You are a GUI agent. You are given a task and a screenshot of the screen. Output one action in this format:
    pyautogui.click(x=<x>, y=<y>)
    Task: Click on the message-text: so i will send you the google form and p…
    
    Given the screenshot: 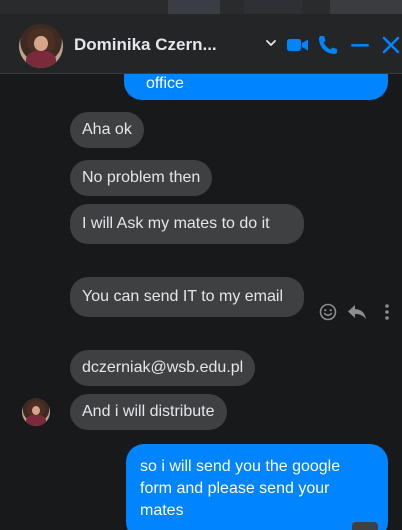 What is the action you would take?
    pyautogui.click(x=240, y=488)
    